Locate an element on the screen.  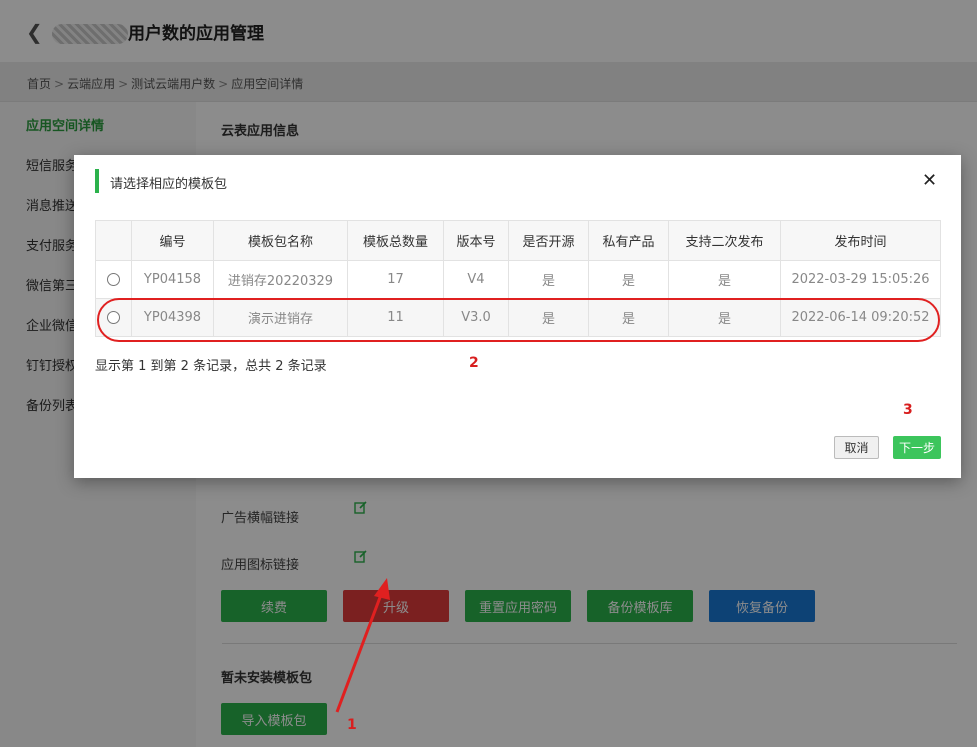
cancel-button: 取消 is located at coordinates (856, 447).